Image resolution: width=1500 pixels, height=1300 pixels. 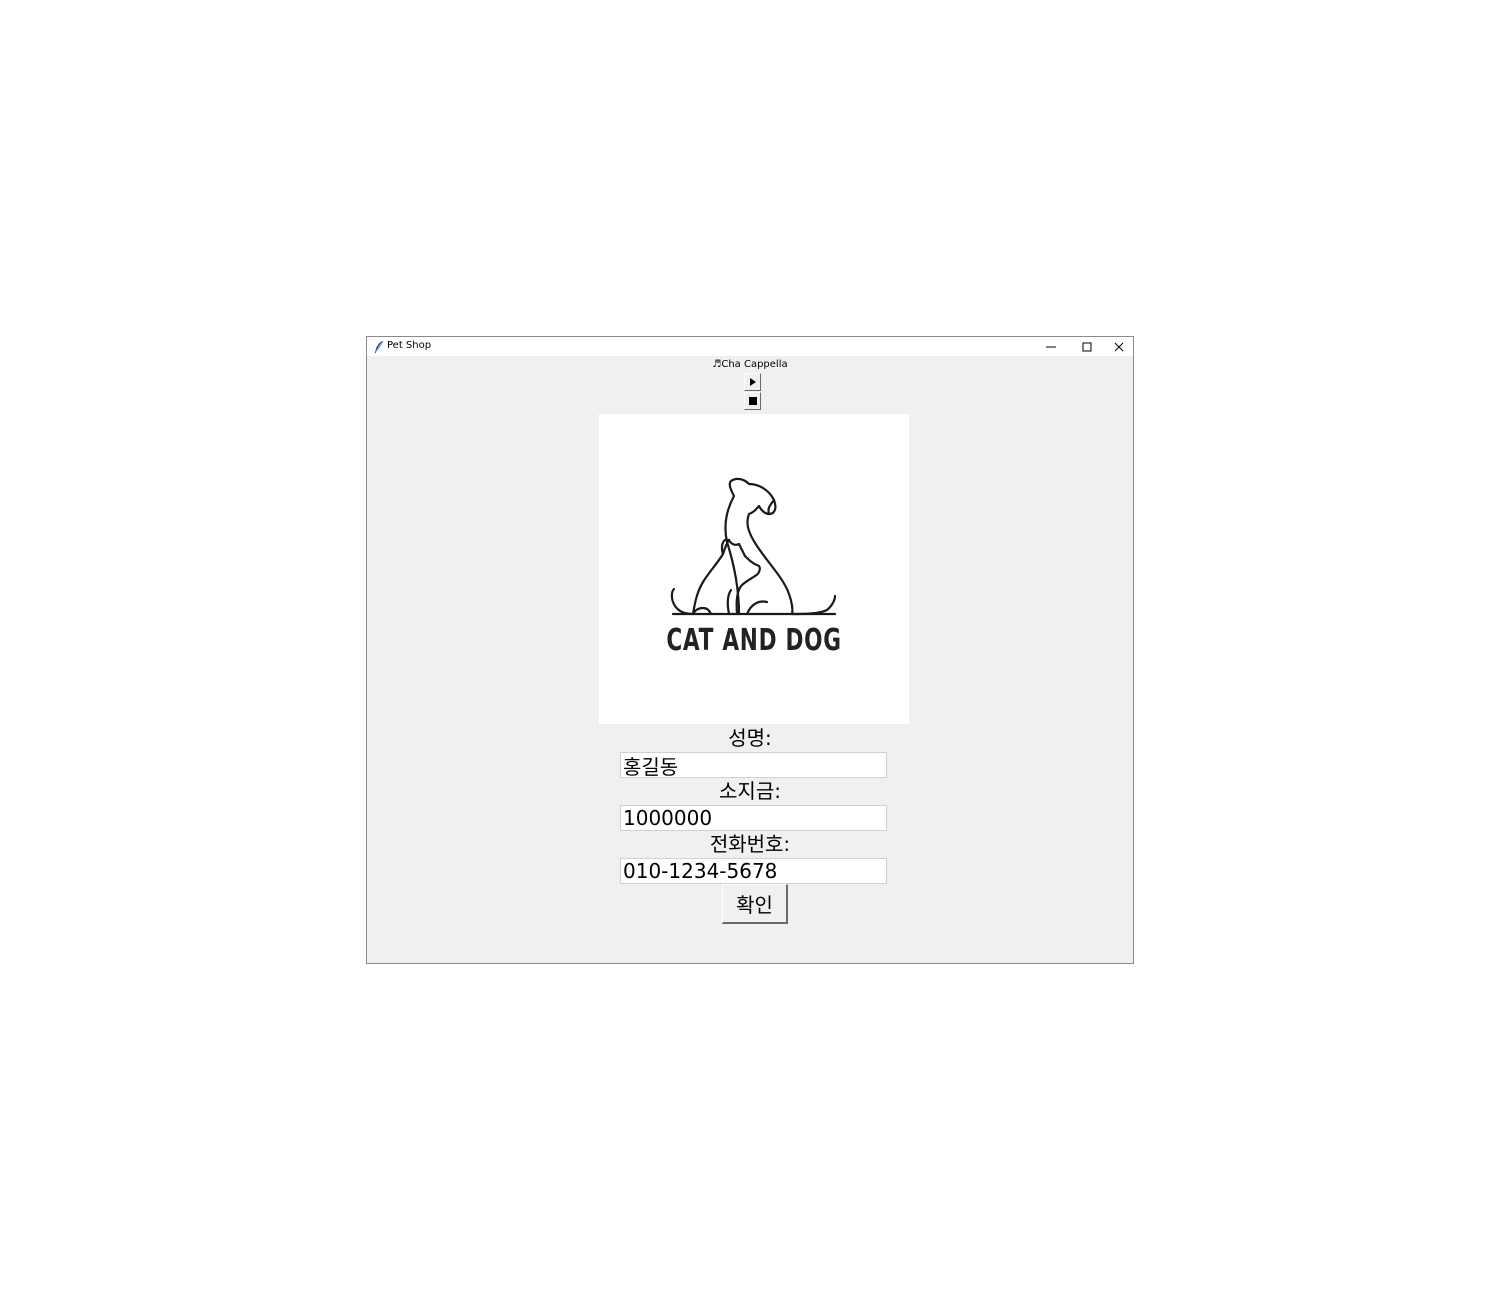 What do you see at coordinates (750, 364) in the screenshot?
I see `now-playing-label: ♬Cha Cappella` at bounding box center [750, 364].